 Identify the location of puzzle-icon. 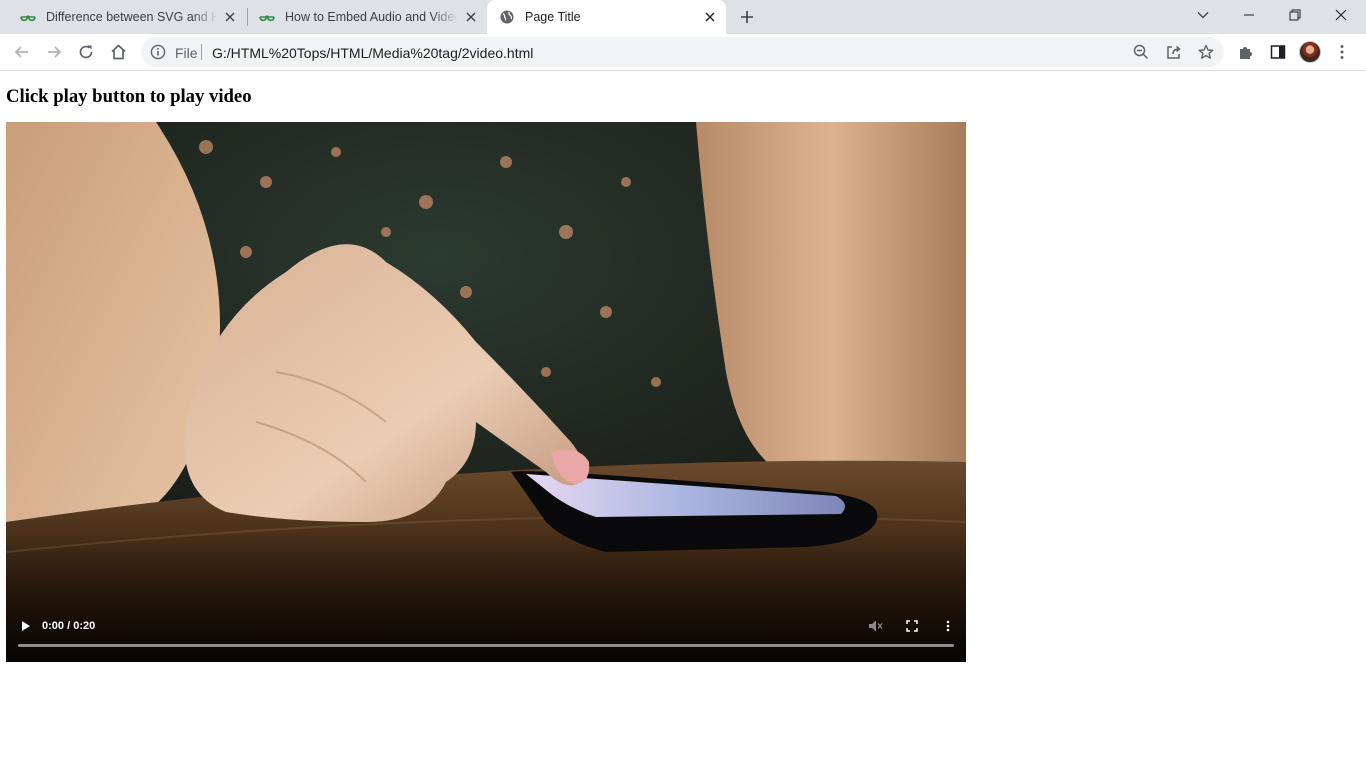
(1246, 53).